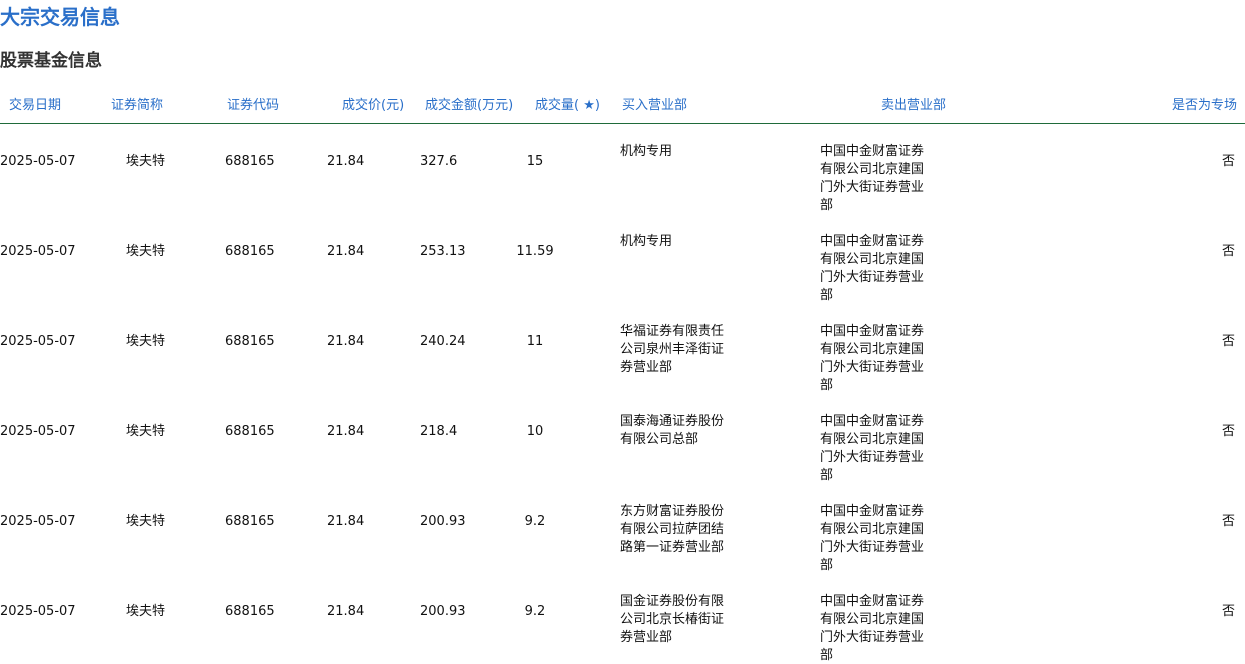 This screenshot has width=1245, height=664. I want to click on col-header-price: 成交价(元), so click(373, 106).